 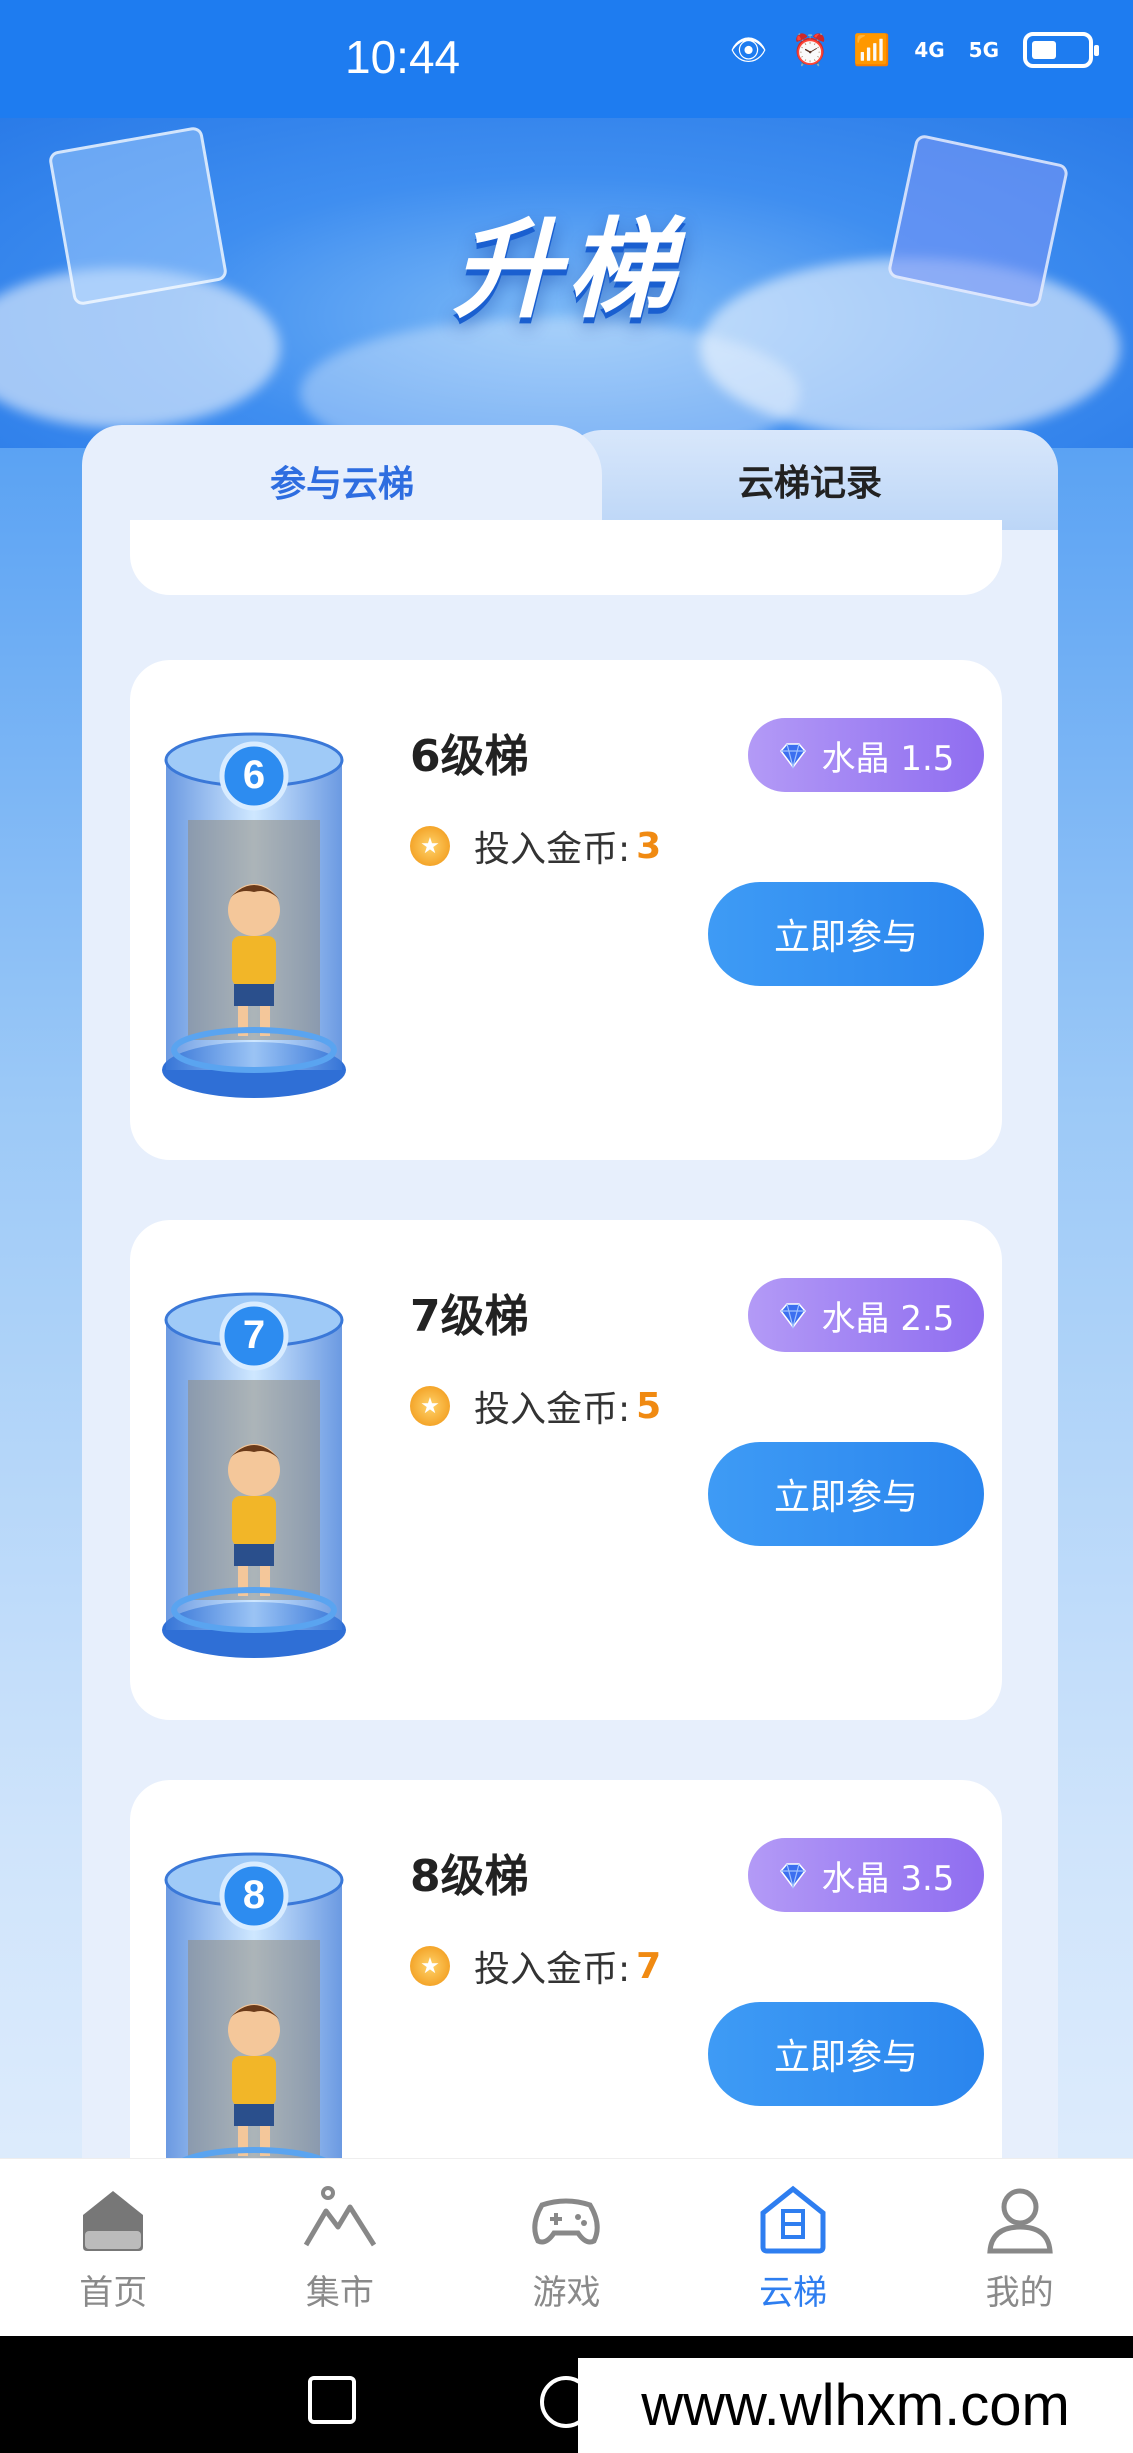 I want to click on status-icons: 👁 ⏰ 📶 4G 5G, so click(x=914, y=50).